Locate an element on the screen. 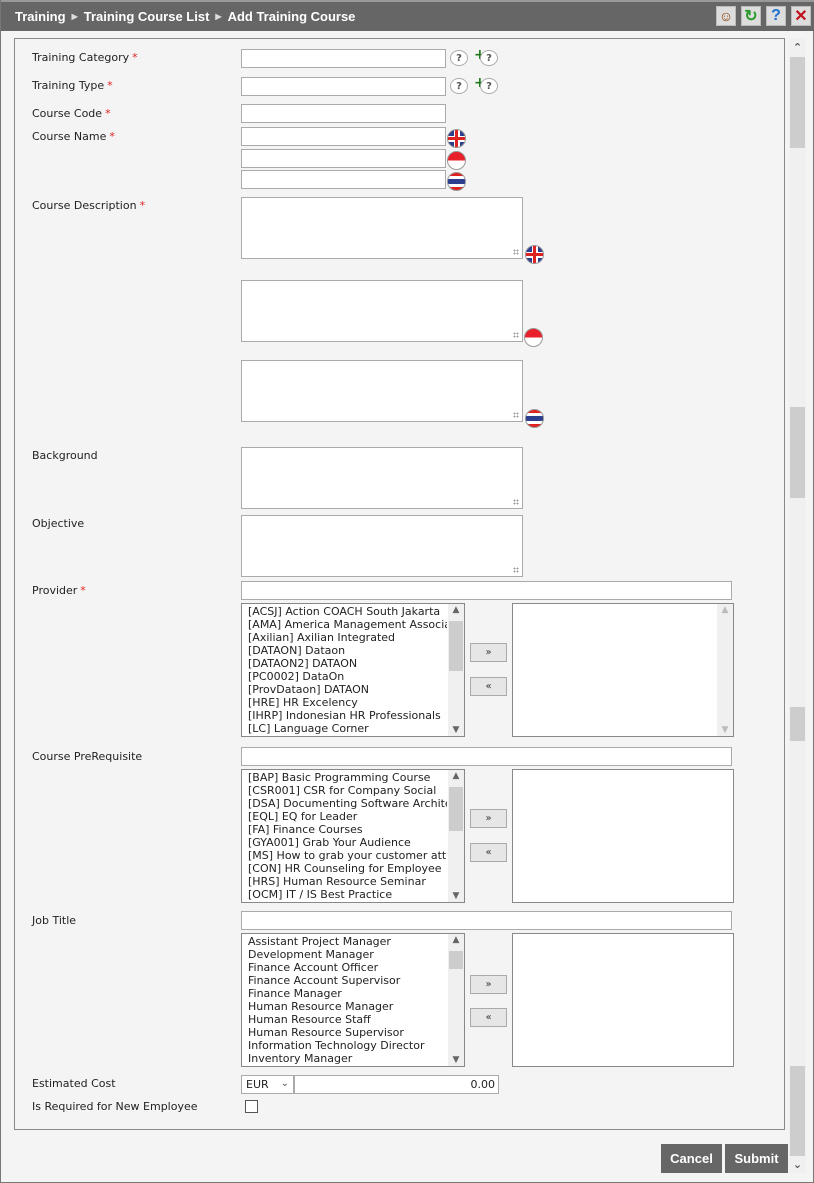 The image size is (814, 1183). cancel-button: Cancel is located at coordinates (691, 1158).